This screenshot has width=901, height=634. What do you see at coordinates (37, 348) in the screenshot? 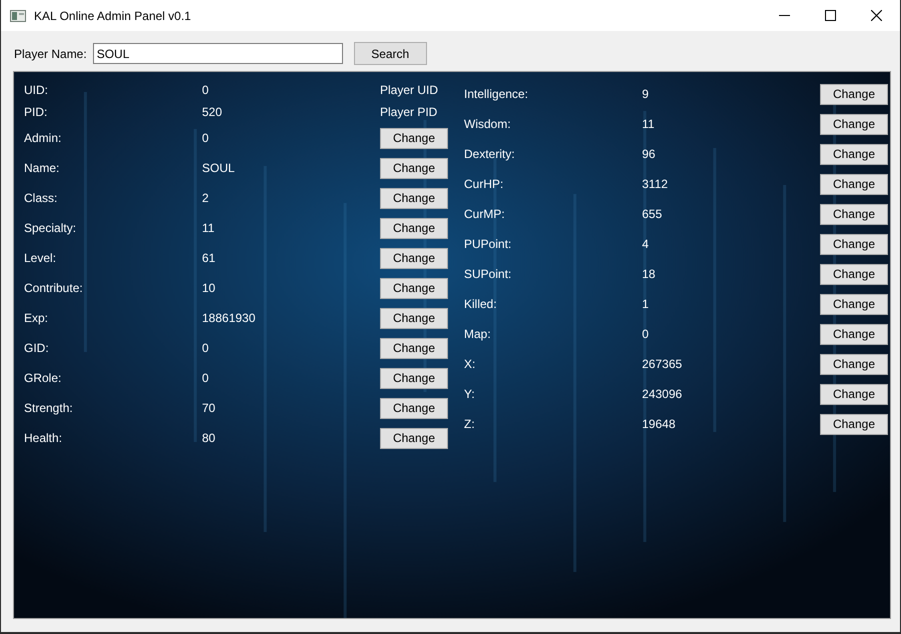
I see `field-label: GID:` at bounding box center [37, 348].